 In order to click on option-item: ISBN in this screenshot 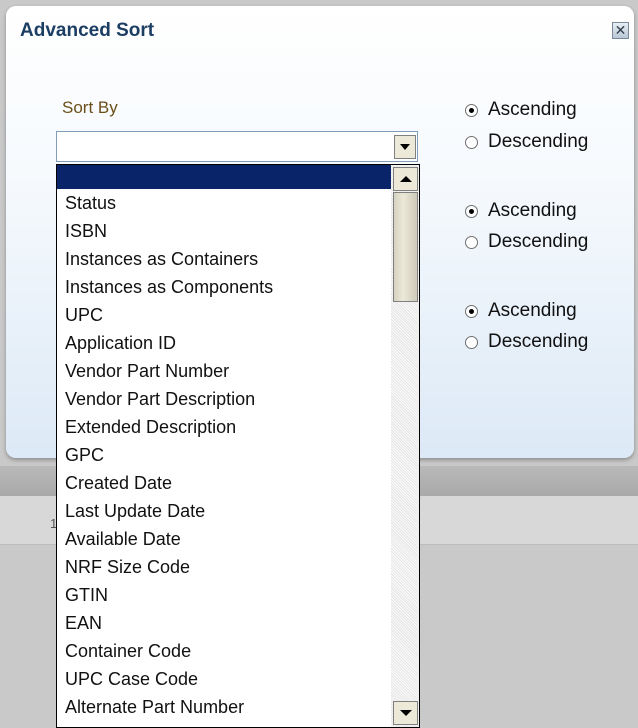, I will do `click(224, 231)`.